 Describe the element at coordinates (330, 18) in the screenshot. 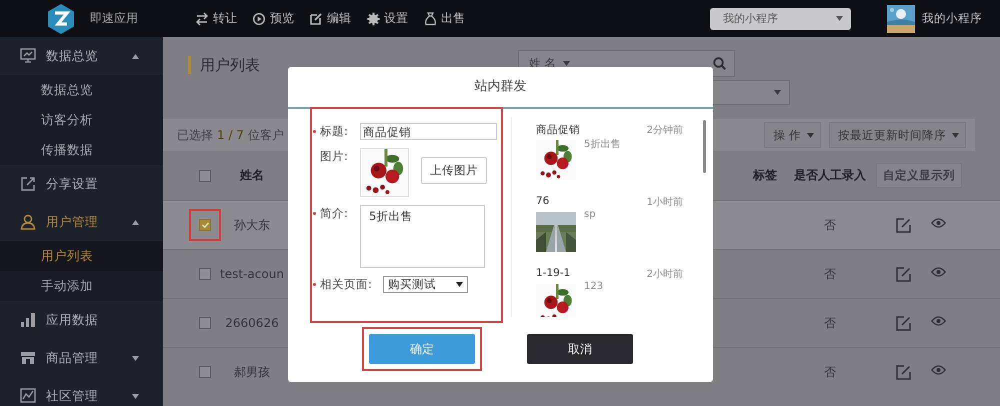

I see `nav-link: 编辑` at that location.